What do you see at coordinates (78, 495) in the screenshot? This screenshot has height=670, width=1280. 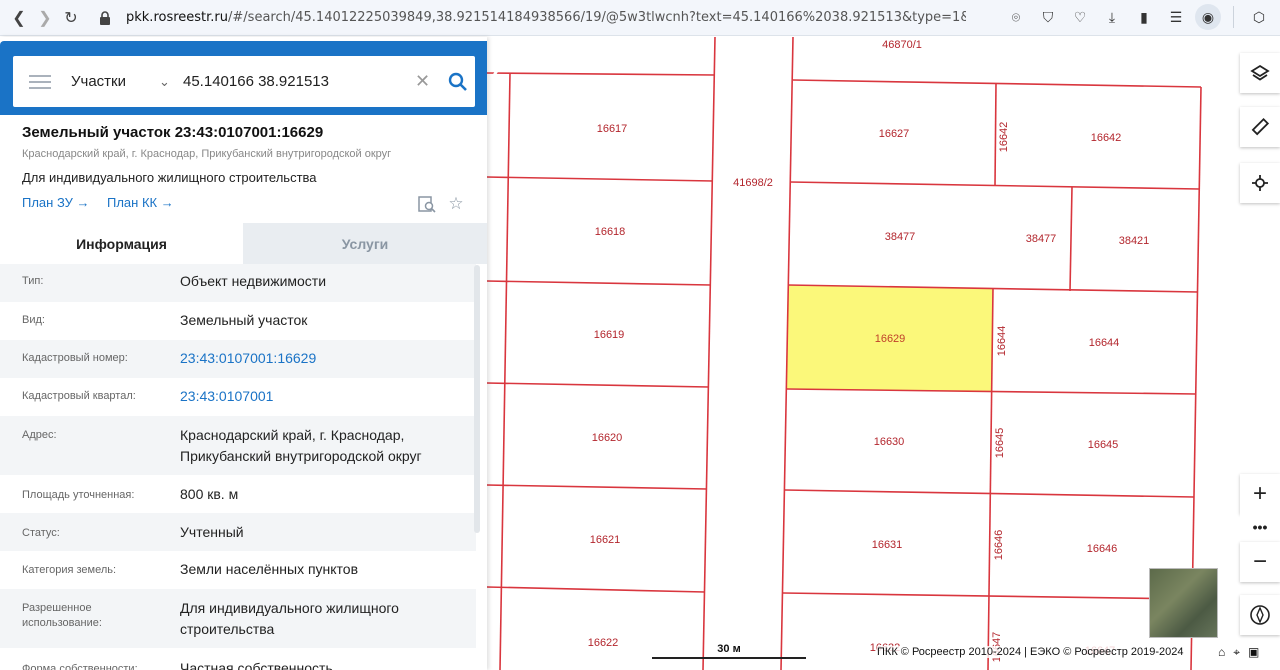 I see `info-key: Площадь уточненная:` at bounding box center [78, 495].